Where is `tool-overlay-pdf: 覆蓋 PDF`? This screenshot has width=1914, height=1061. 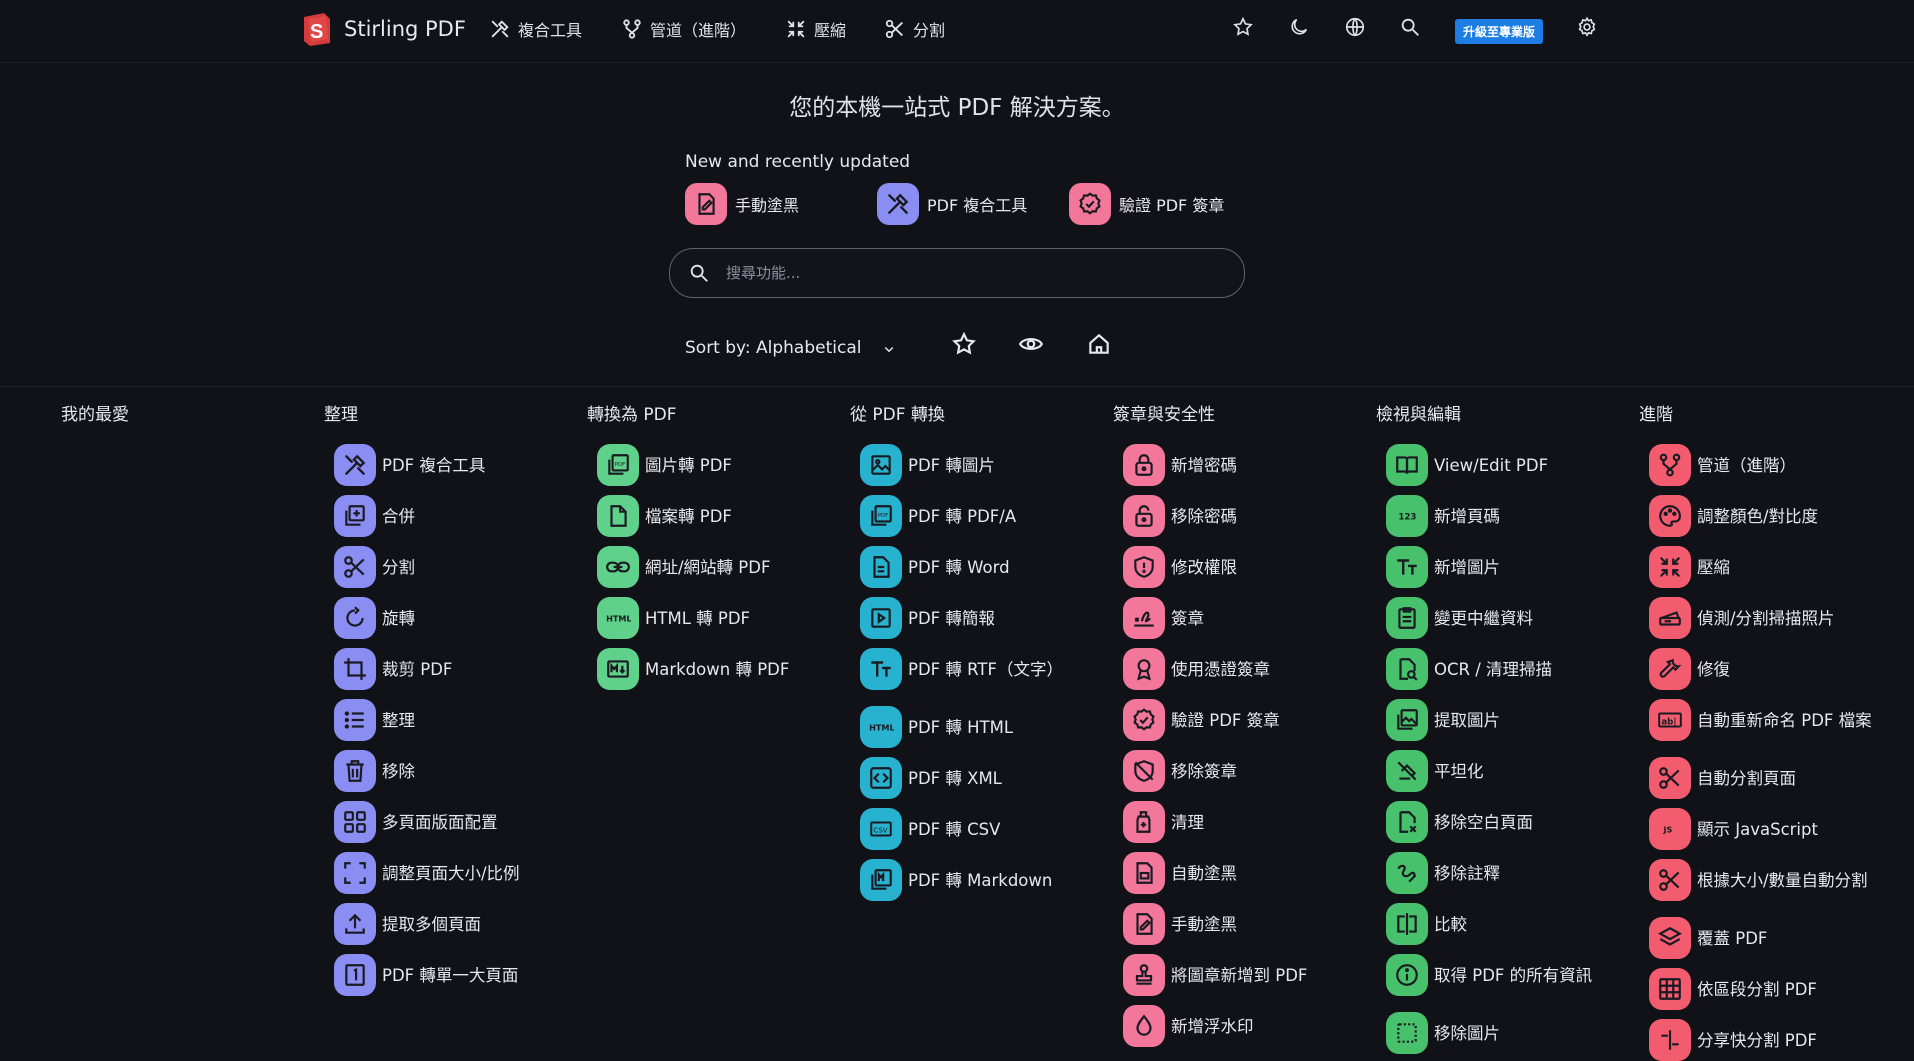 tool-overlay-pdf: 覆蓋 PDF is located at coordinates (1781, 938).